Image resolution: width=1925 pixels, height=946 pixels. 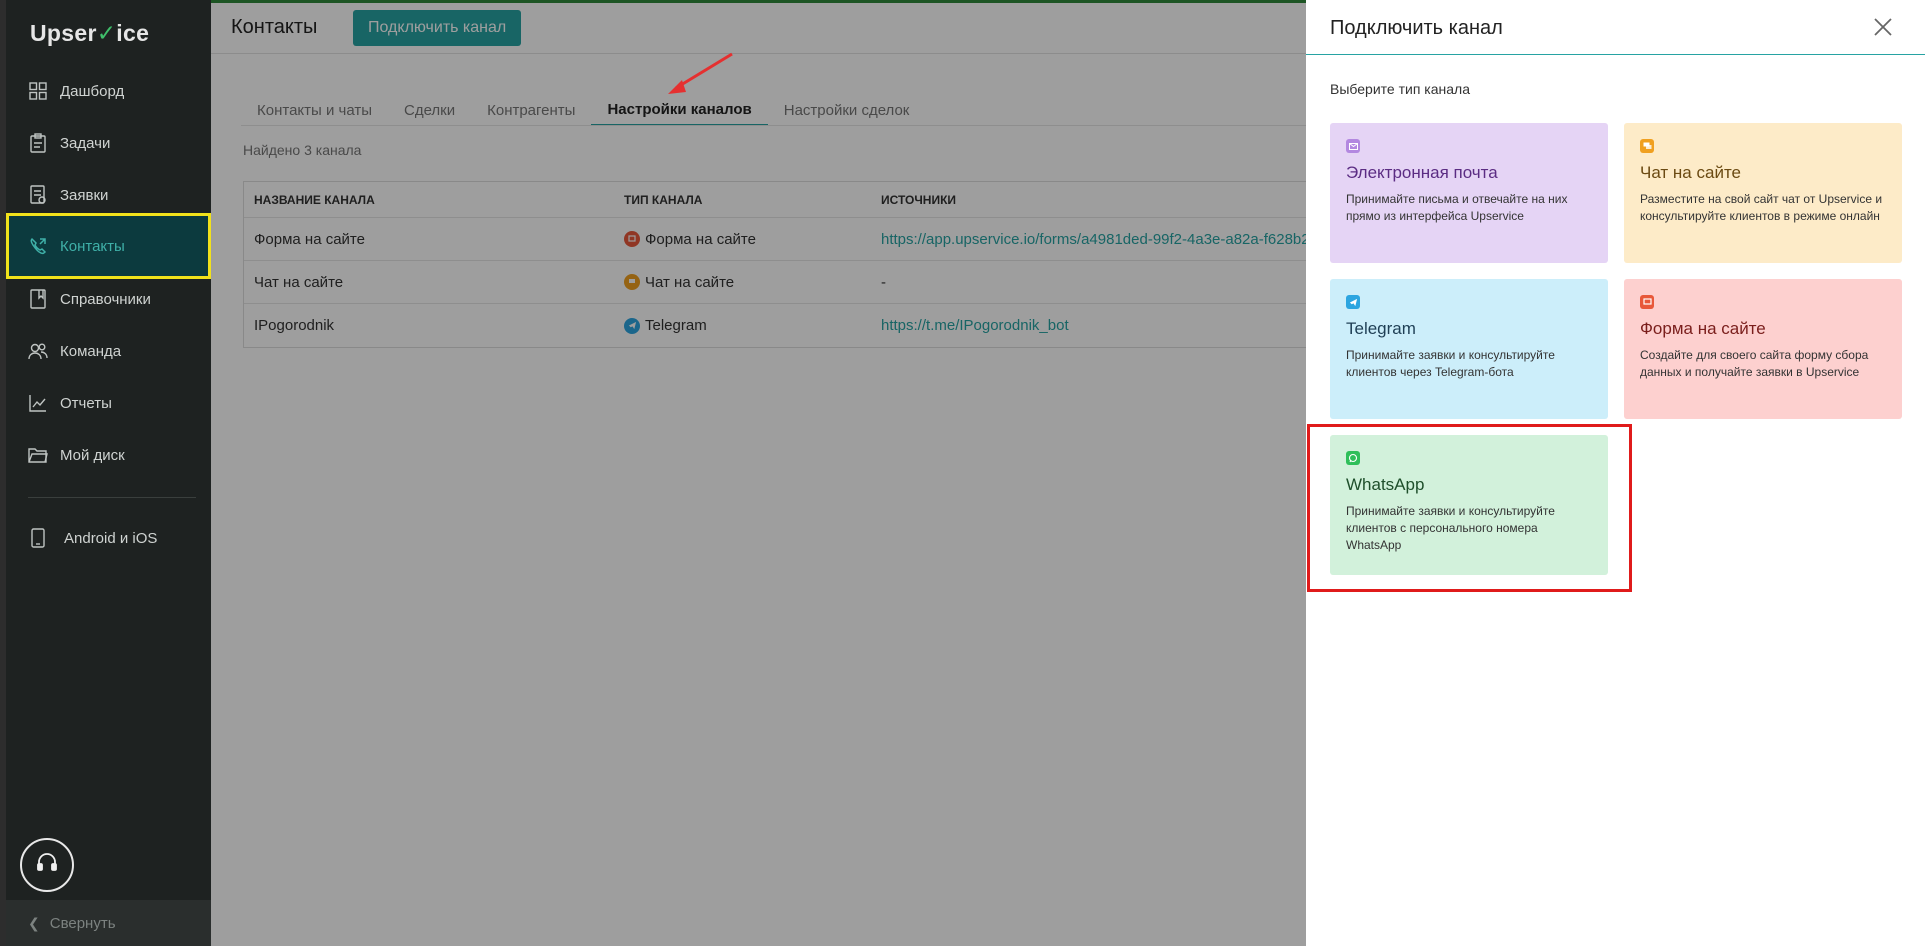 I want to click on sidebar-item-label: Контакты, so click(x=92, y=246).